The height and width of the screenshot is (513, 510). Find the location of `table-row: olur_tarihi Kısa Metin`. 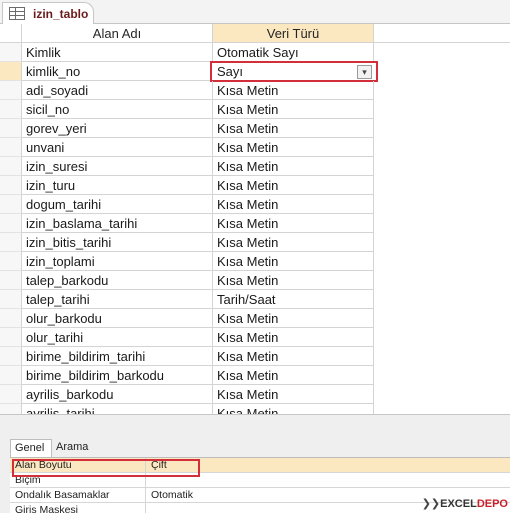

table-row: olur_tarihi Kısa Metin is located at coordinates (187, 337).